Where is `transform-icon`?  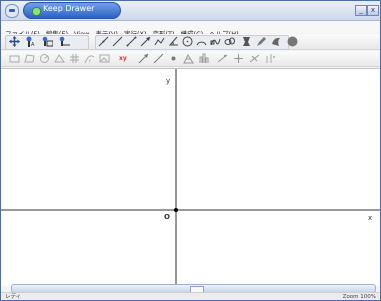 transform-icon is located at coordinates (222, 58).